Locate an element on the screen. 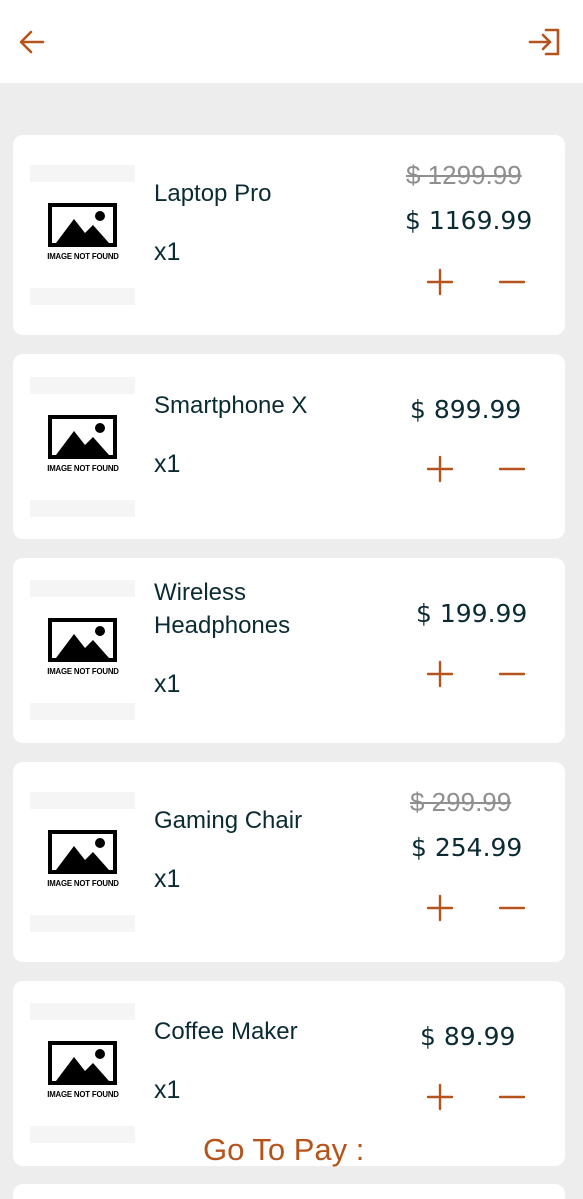  product-price: $ 1169.99 is located at coordinates (469, 220).